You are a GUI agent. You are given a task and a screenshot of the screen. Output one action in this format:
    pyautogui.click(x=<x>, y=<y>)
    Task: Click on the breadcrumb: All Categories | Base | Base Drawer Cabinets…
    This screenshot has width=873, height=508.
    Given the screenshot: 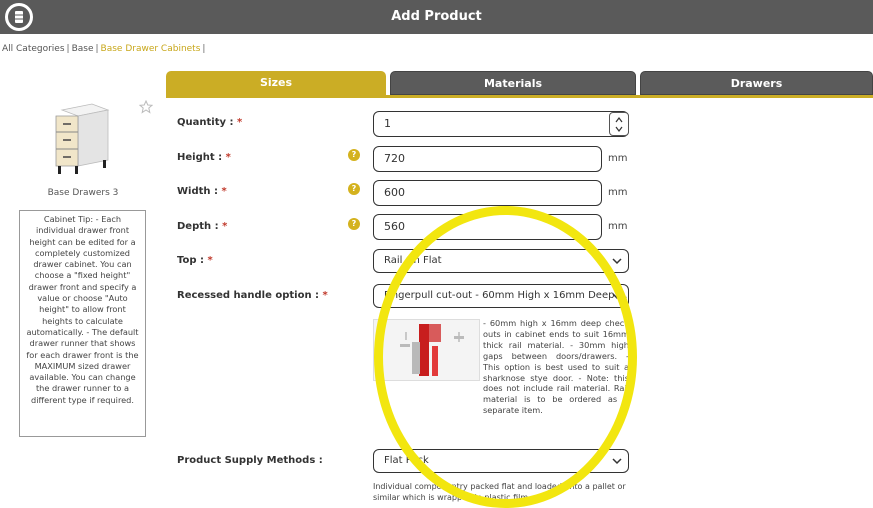 What is the action you would take?
    pyautogui.click(x=104, y=49)
    